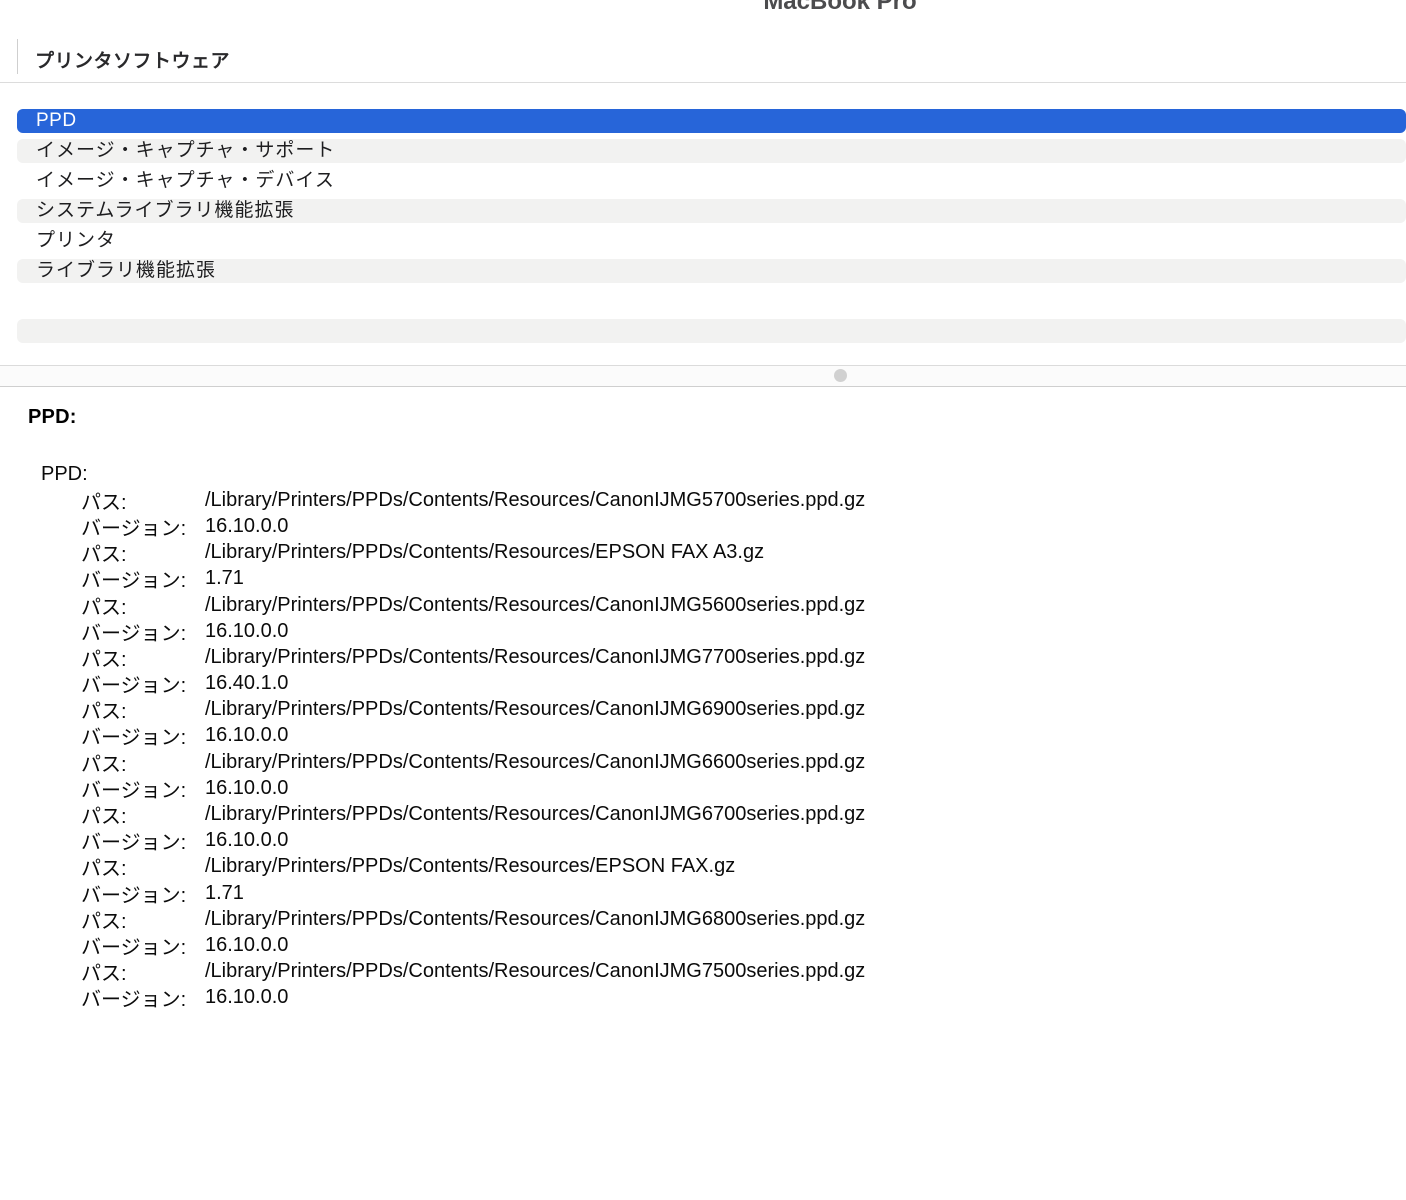 This screenshot has height=1200, width=1406. Describe the element at coordinates (247, 683) in the screenshot. I see `version-value: 16.40.1.0` at that location.